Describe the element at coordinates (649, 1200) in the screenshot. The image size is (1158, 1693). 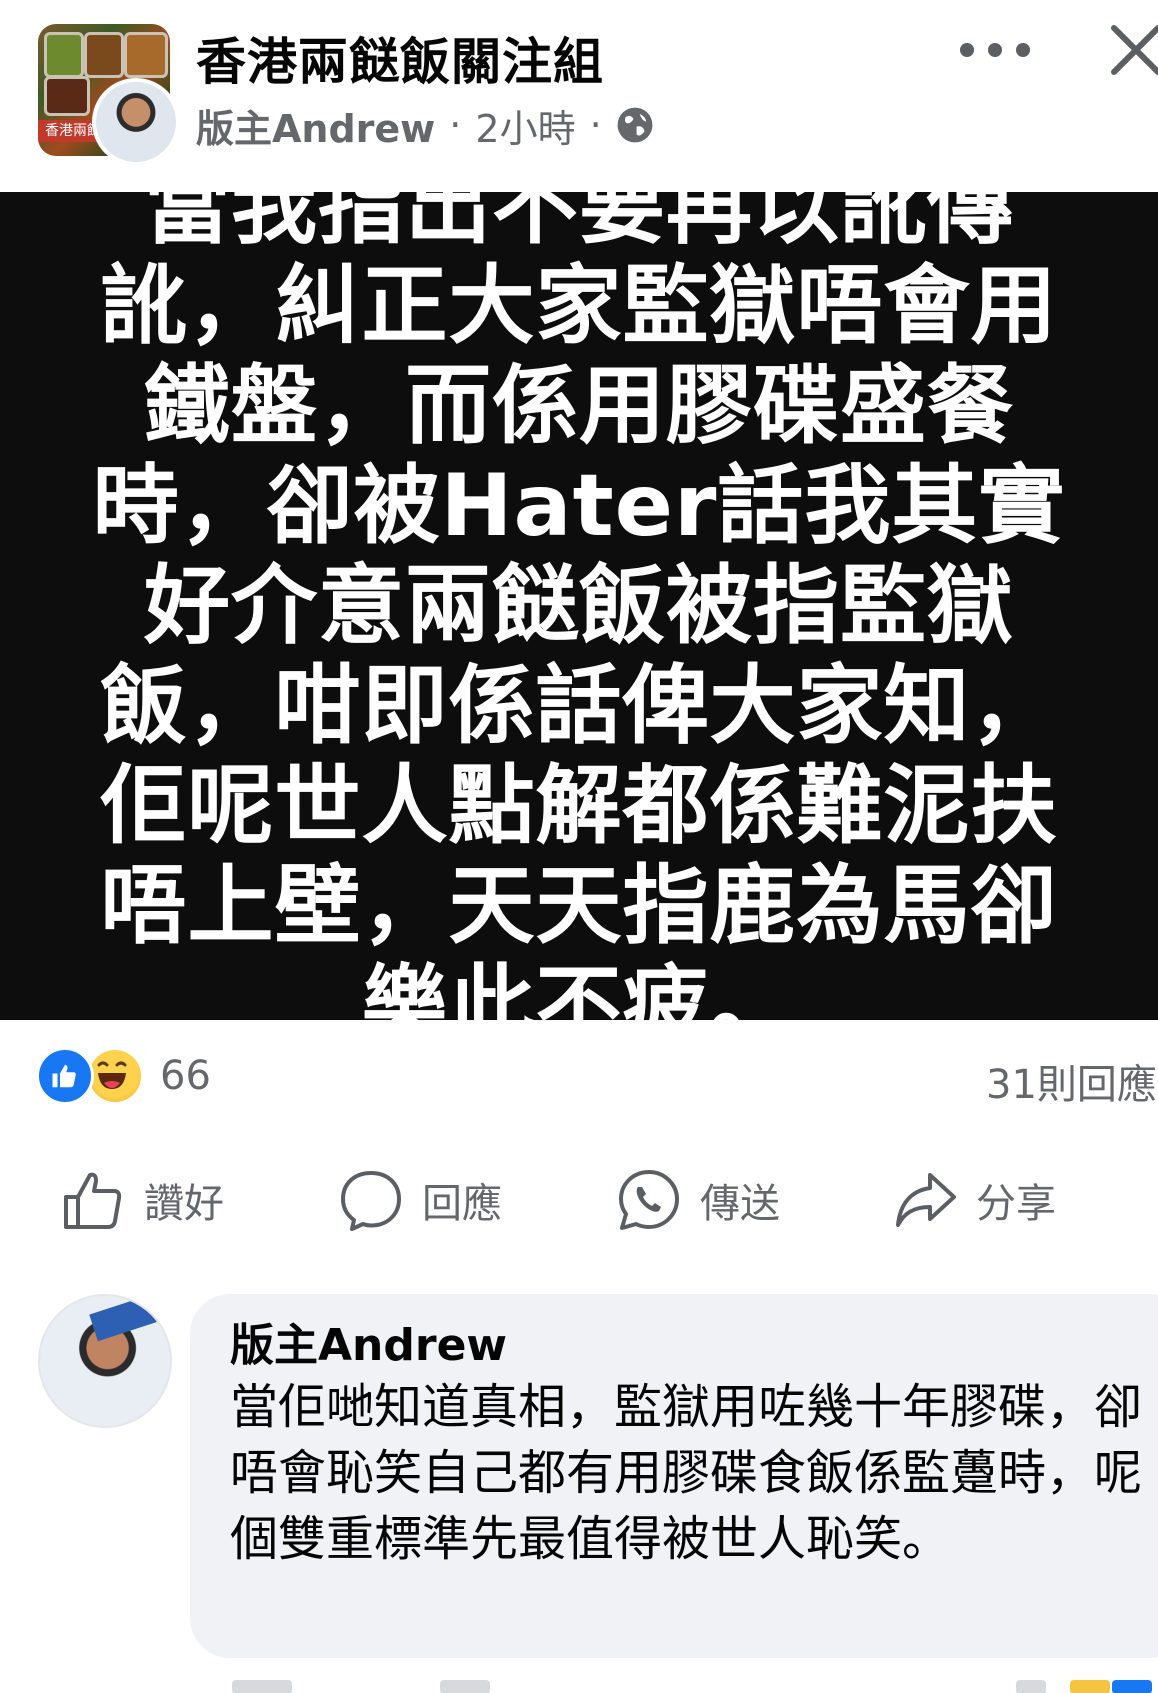
I see `whatsapp-icon` at that location.